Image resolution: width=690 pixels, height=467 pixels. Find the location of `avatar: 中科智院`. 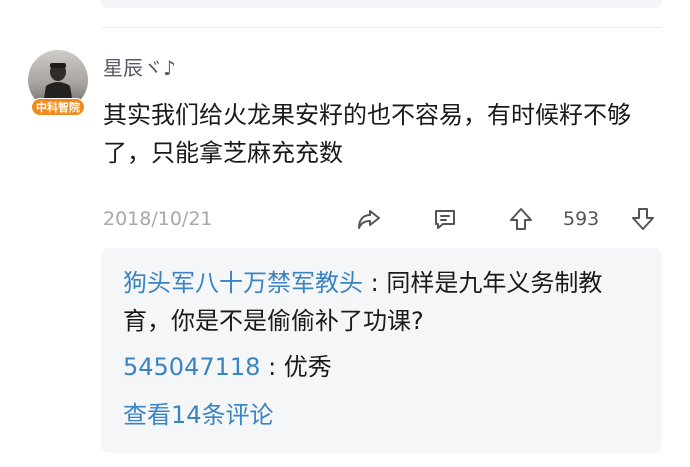

avatar: 中科智院 is located at coordinates (58, 85).